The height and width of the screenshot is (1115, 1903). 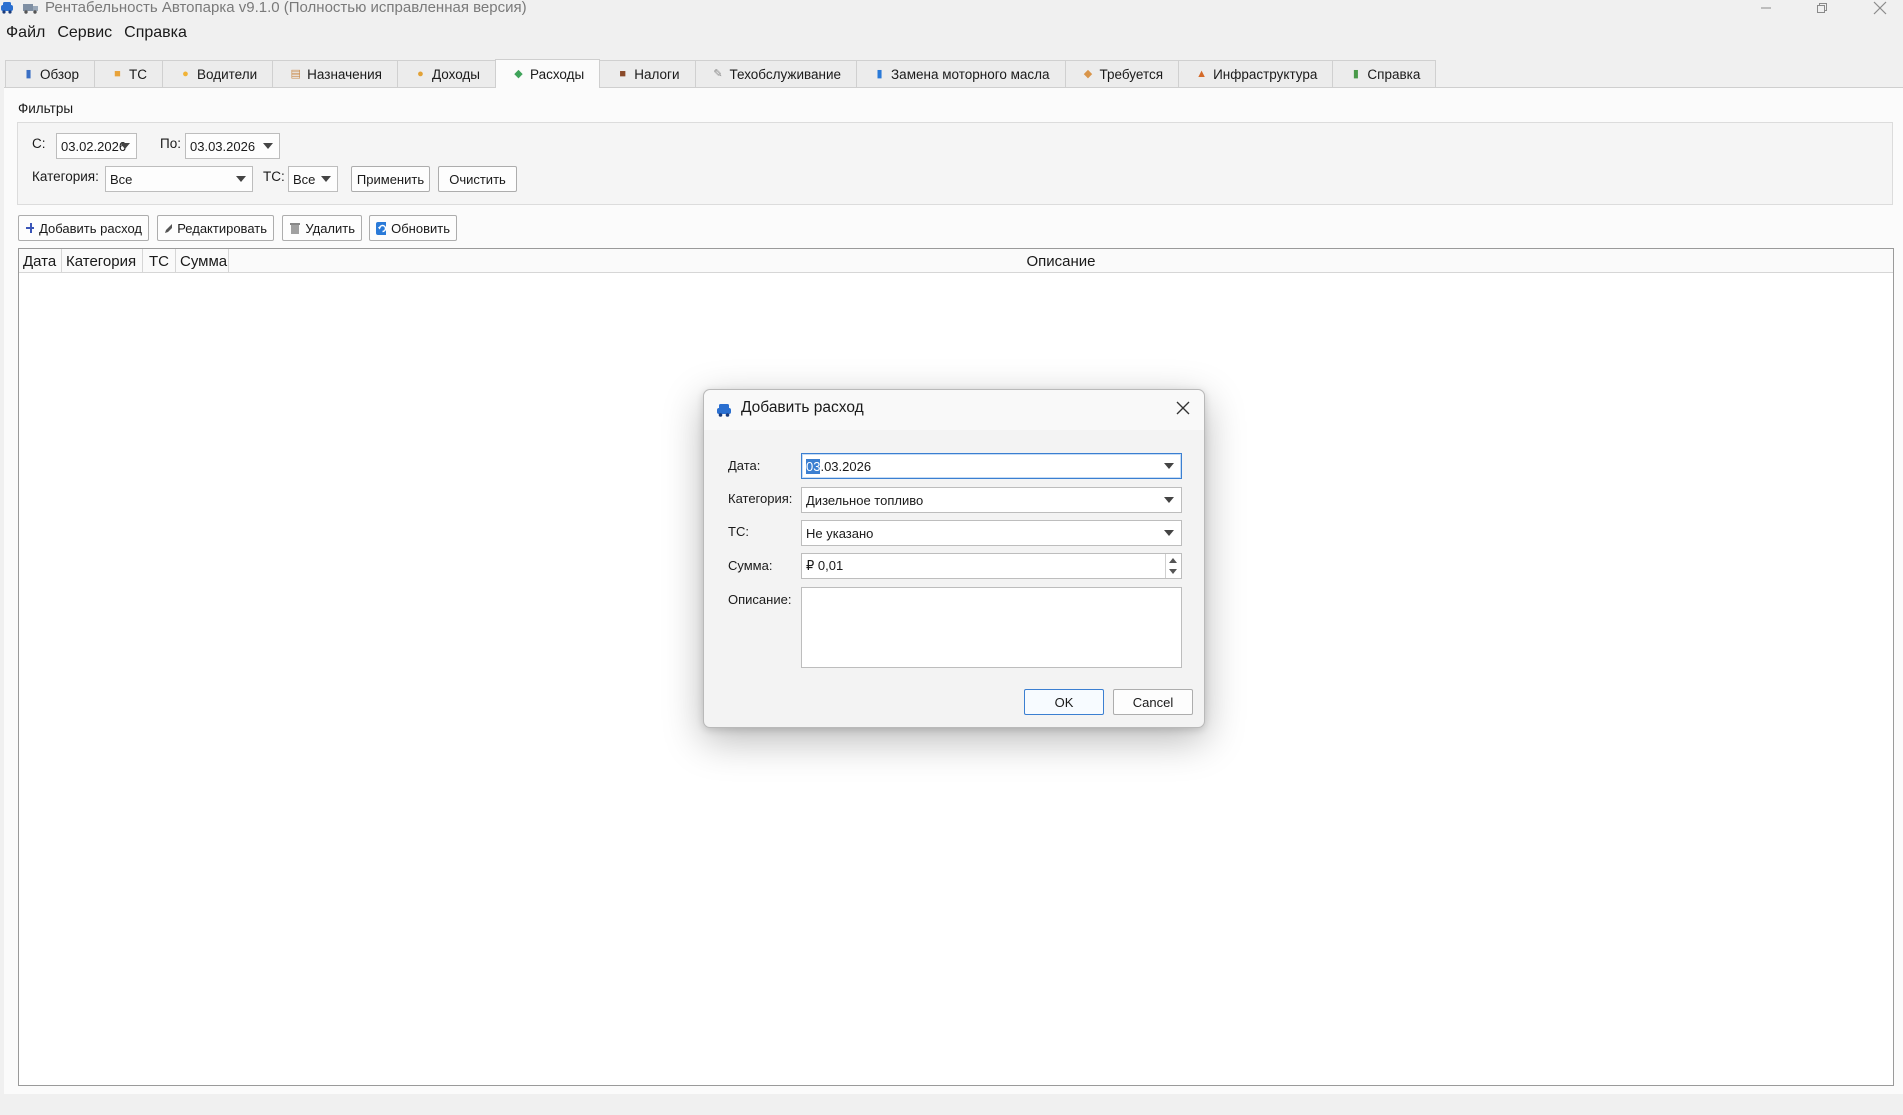 I want to click on tab-label: Замена моторного масла, so click(x=970, y=74).